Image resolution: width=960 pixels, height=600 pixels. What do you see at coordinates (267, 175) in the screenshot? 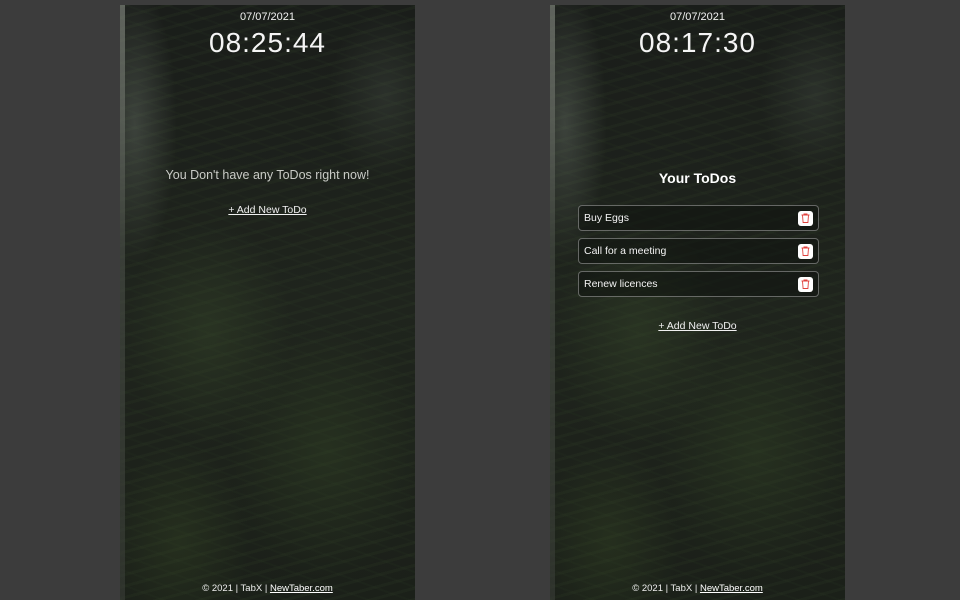
I see `empty-todos-message: You Don't have any ToDos right now!` at bounding box center [267, 175].